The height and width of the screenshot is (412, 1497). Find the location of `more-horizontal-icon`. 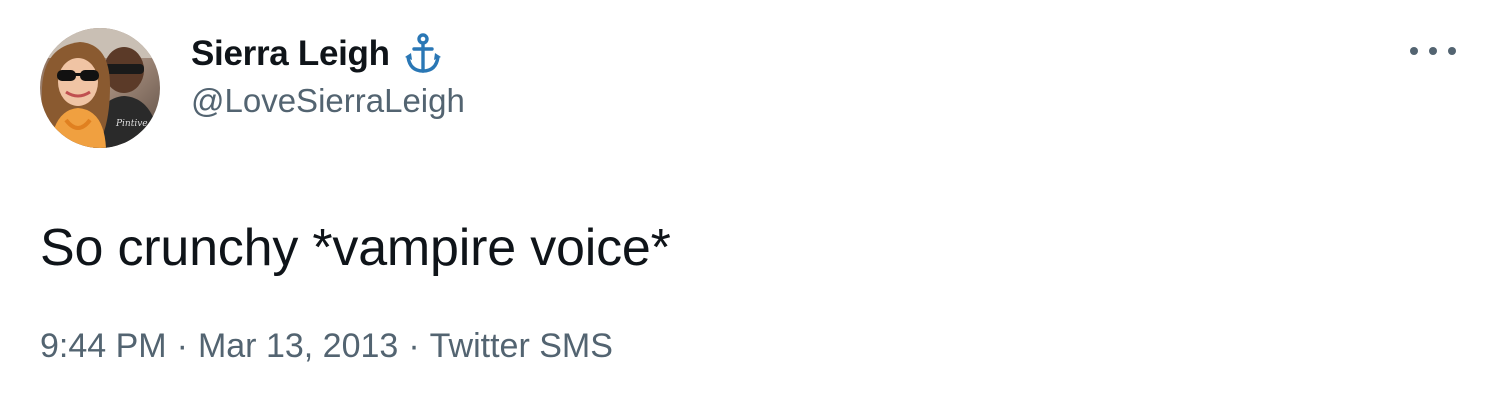

more-horizontal-icon is located at coordinates (1433, 51).